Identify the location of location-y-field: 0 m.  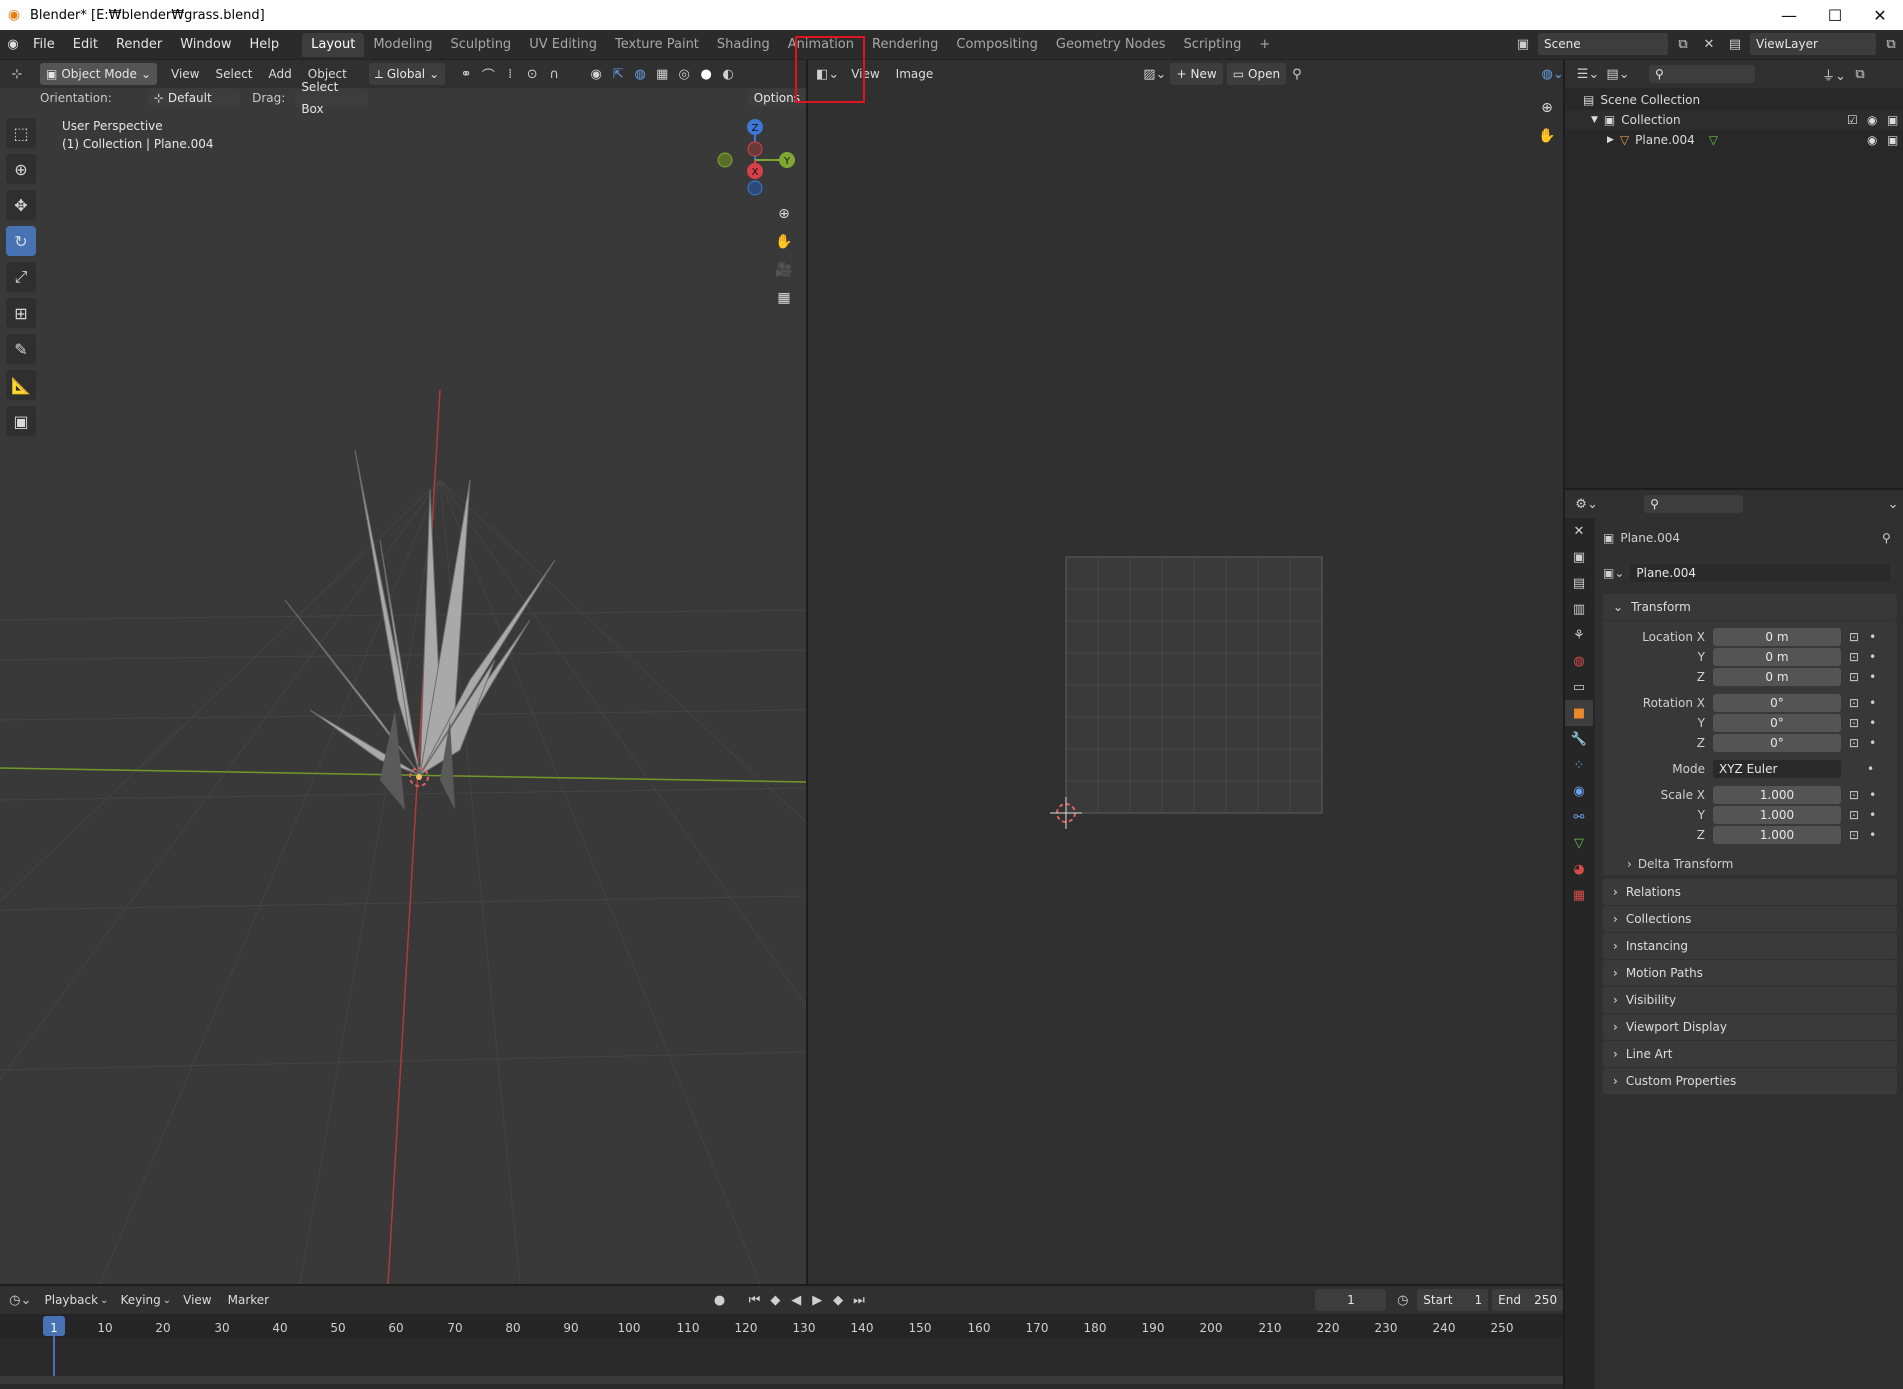
(1777, 657).